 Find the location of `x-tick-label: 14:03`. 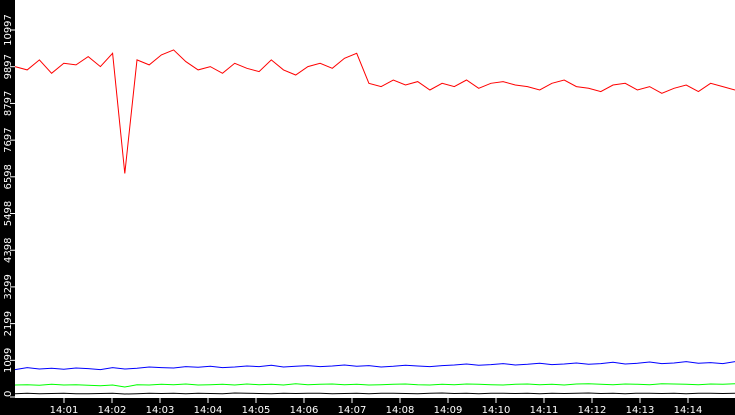

x-tick-label: 14:03 is located at coordinates (160, 410).